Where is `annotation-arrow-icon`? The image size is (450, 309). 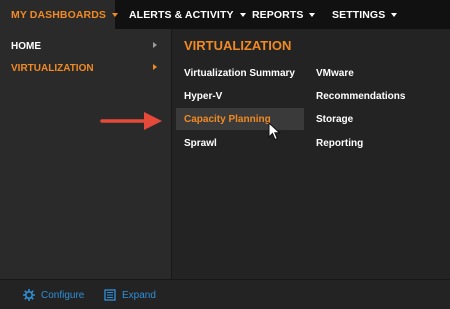
annotation-arrow-icon is located at coordinates (131, 121).